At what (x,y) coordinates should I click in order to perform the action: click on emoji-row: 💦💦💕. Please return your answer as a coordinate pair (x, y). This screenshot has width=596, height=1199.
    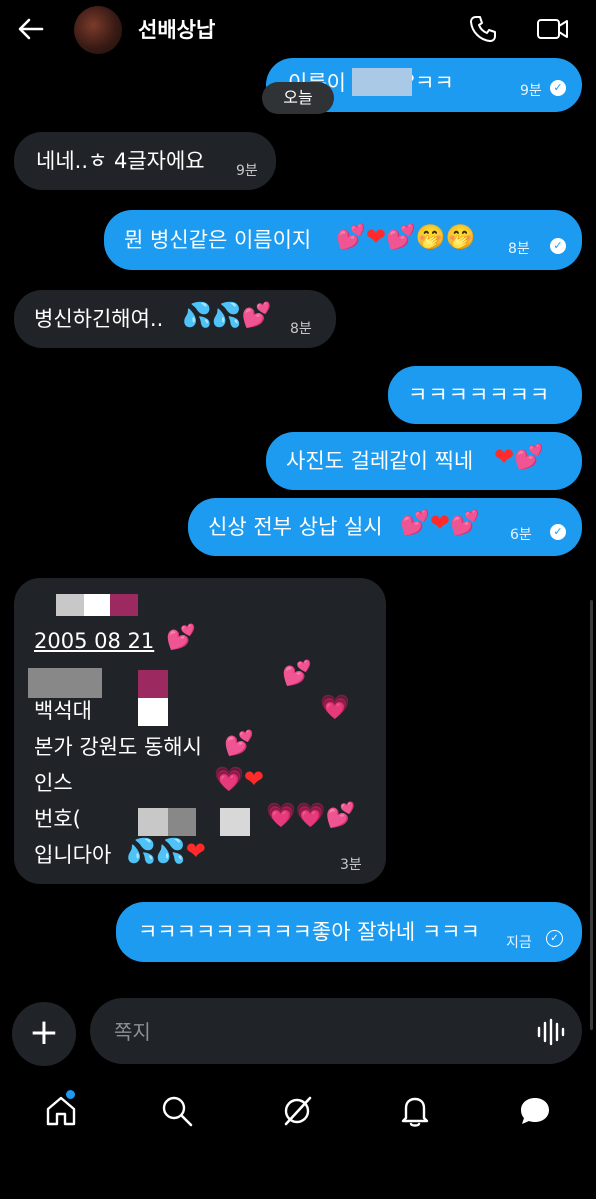
    Looking at the image, I should click on (227, 315).